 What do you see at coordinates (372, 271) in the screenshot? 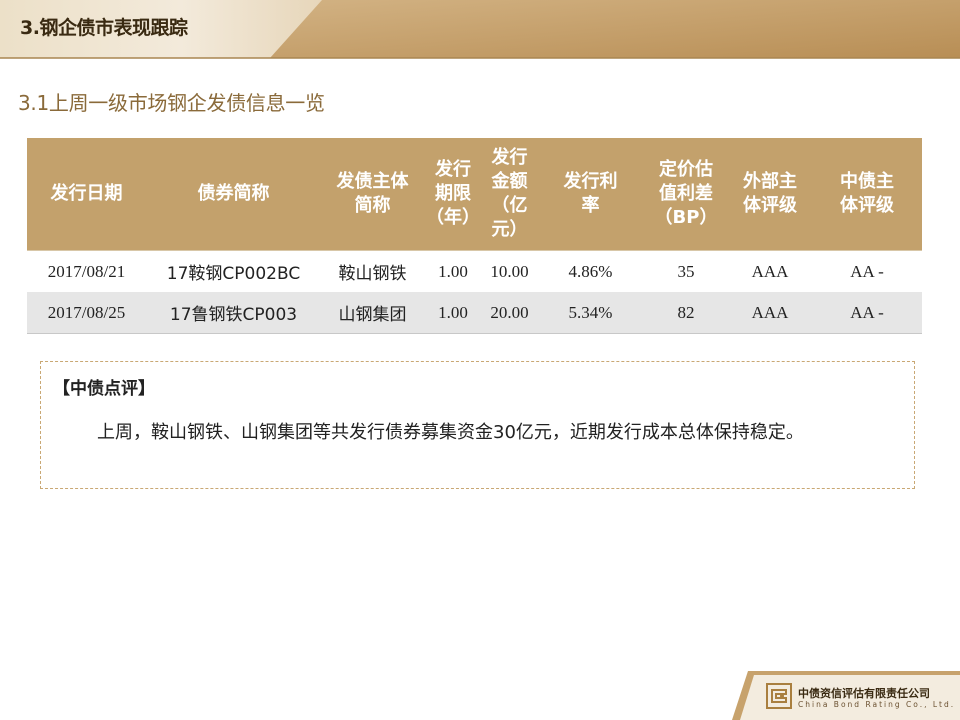
I see `cell-issuer: 鞍山钢铁` at bounding box center [372, 271].